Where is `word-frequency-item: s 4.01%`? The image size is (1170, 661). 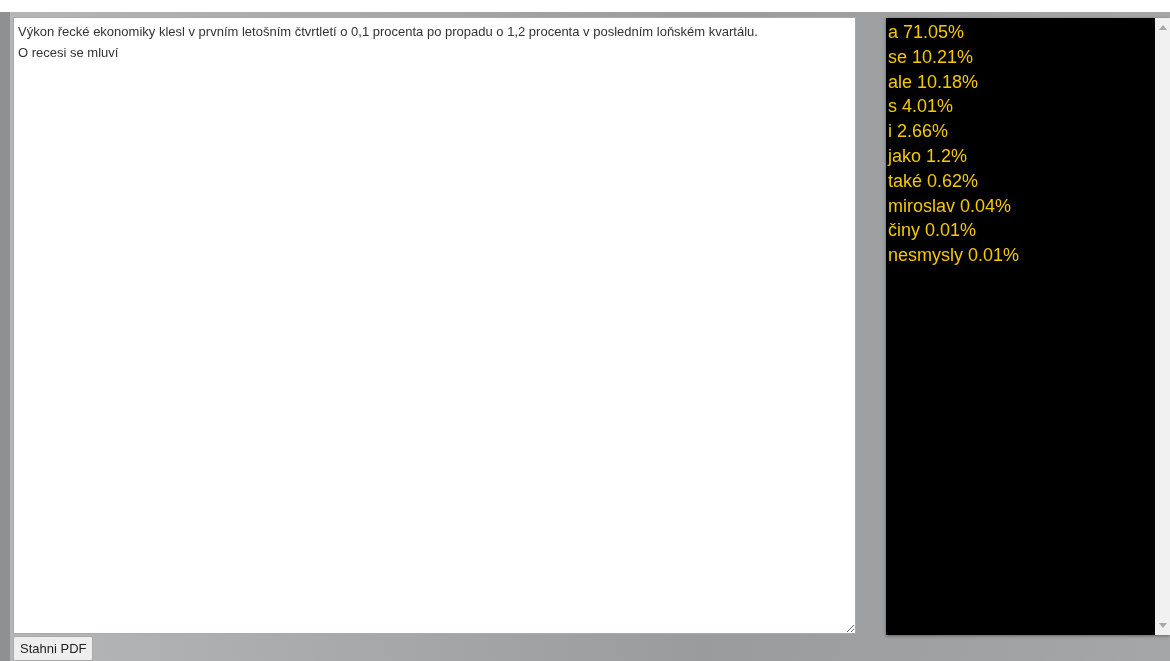
word-frequency-item: s 4.01% is located at coordinates (921, 107).